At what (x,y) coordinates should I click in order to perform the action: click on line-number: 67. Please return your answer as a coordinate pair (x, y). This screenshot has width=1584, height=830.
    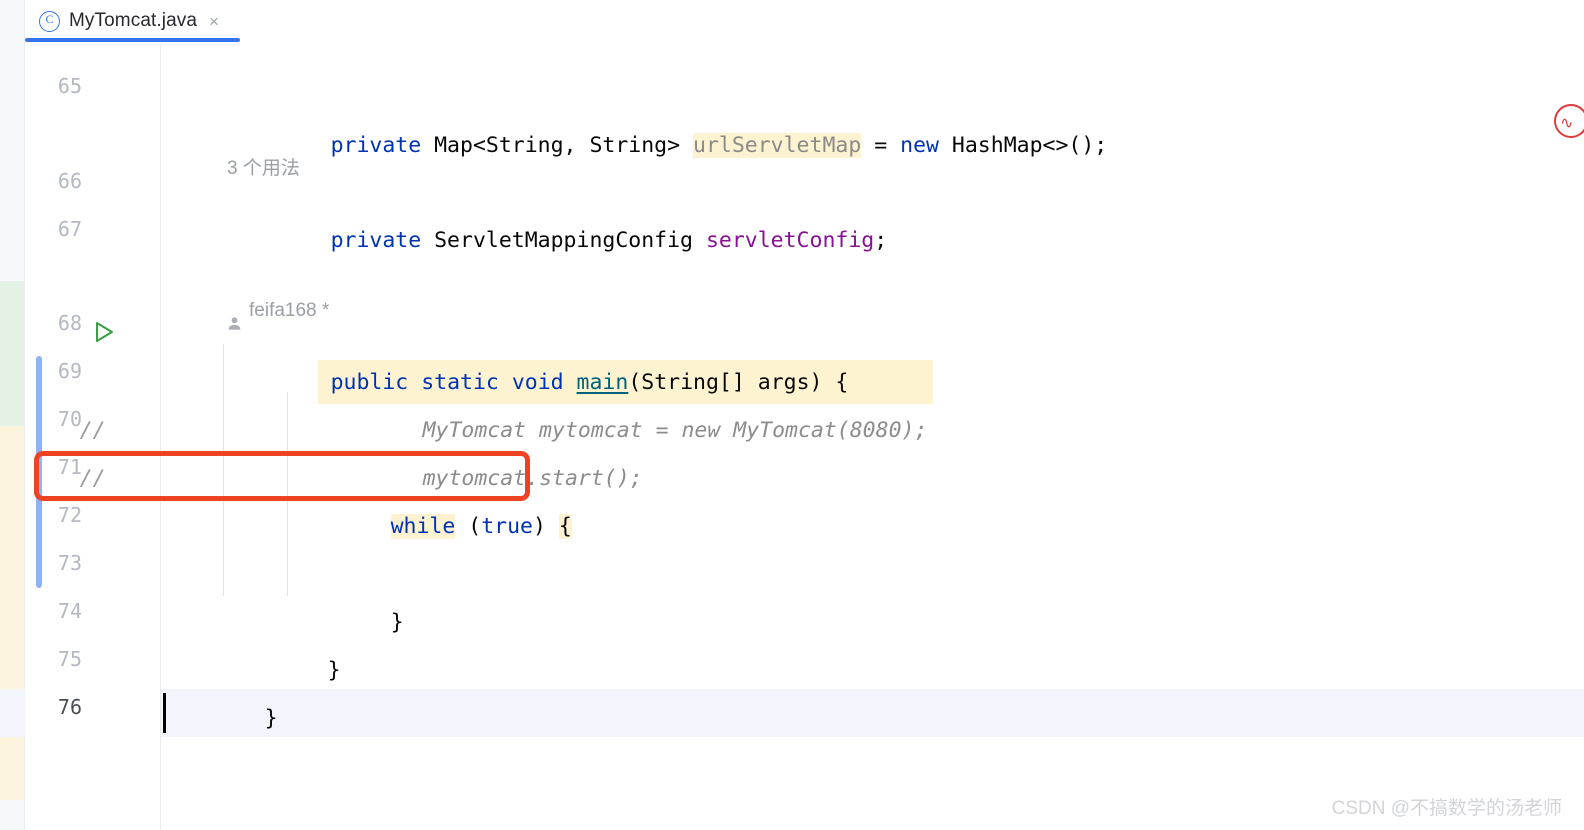
    Looking at the image, I should click on (69, 229).